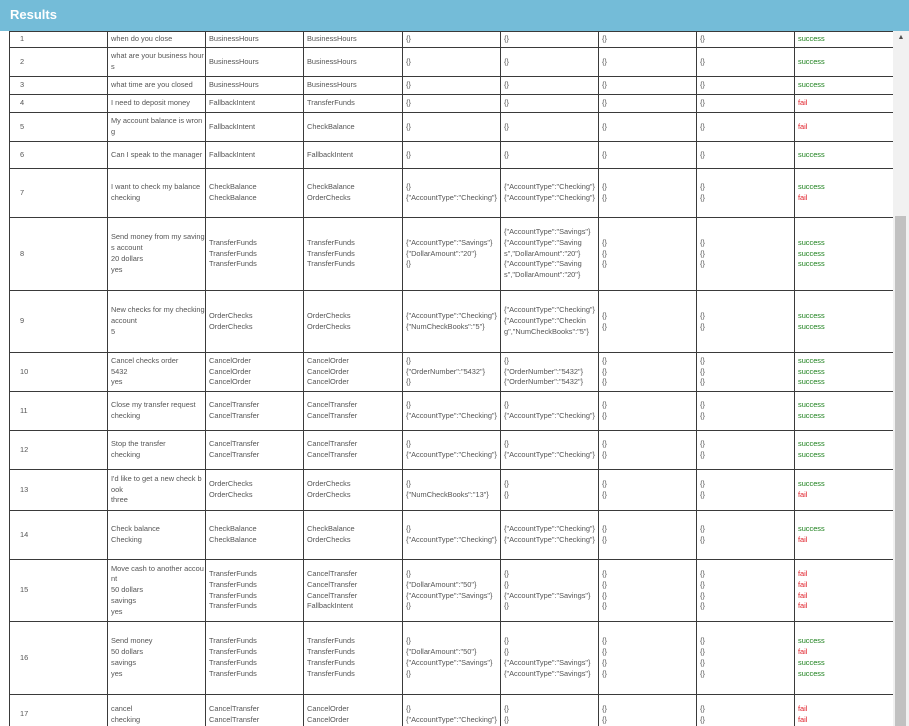  What do you see at coordinates (353, 62) in the screenshot?
I see `actual-intent-cell: BusinessHours` at bounding box center [353, 62].